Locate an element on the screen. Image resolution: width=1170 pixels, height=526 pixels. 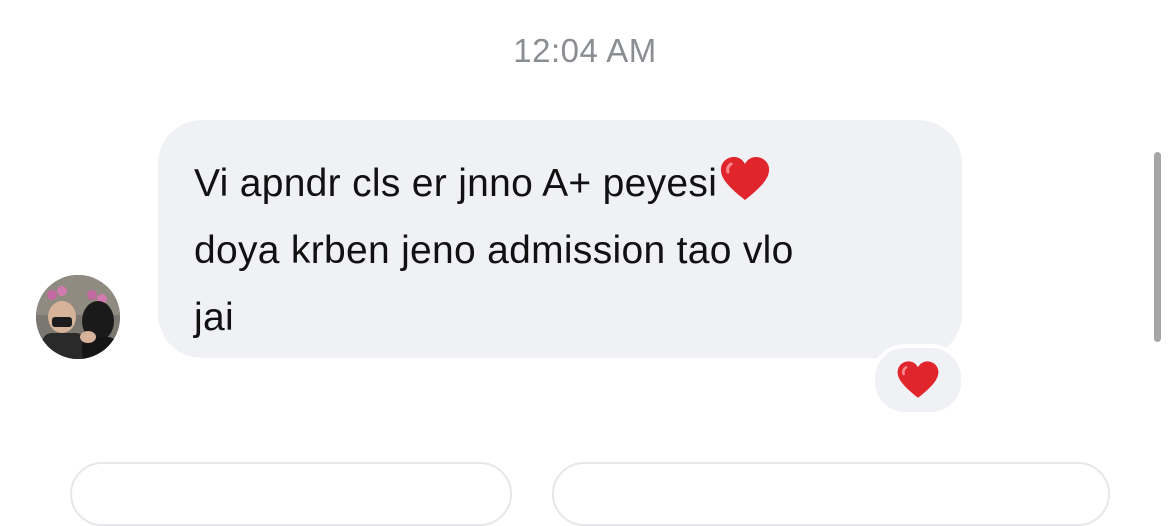
message-line: Vi apndr cls er jnno A+ peyesi is located at coordinates (560, 183).